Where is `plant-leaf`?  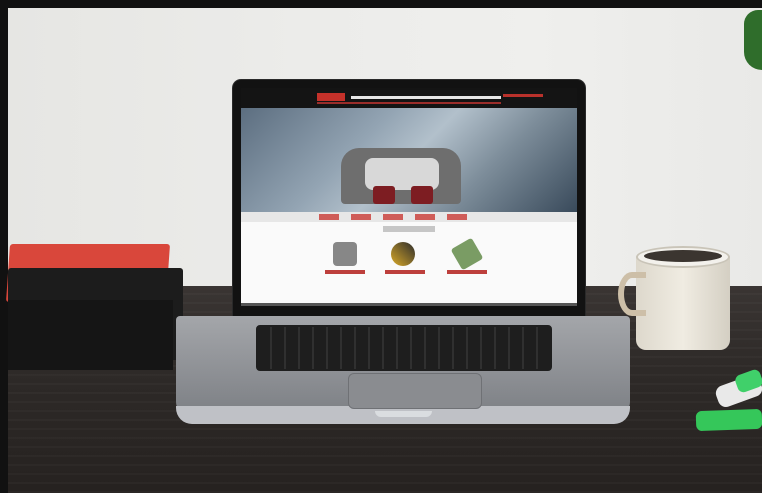
plant-leaf is located at coordinates (753, 40).